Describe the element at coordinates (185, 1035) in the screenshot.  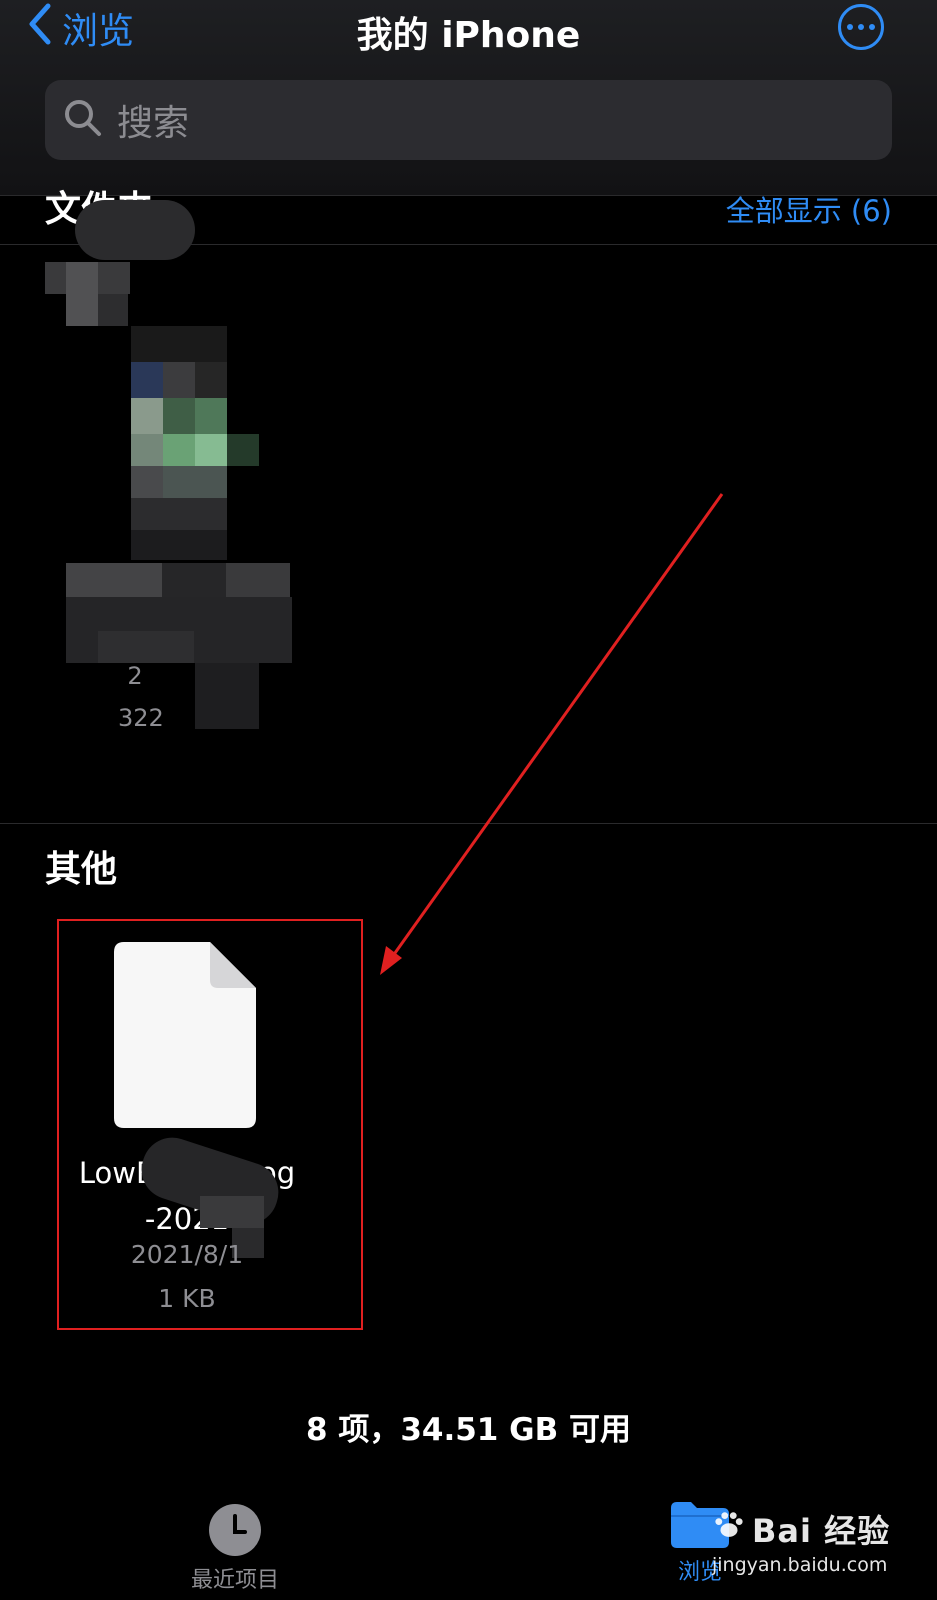
I see `document-icon` at that location.